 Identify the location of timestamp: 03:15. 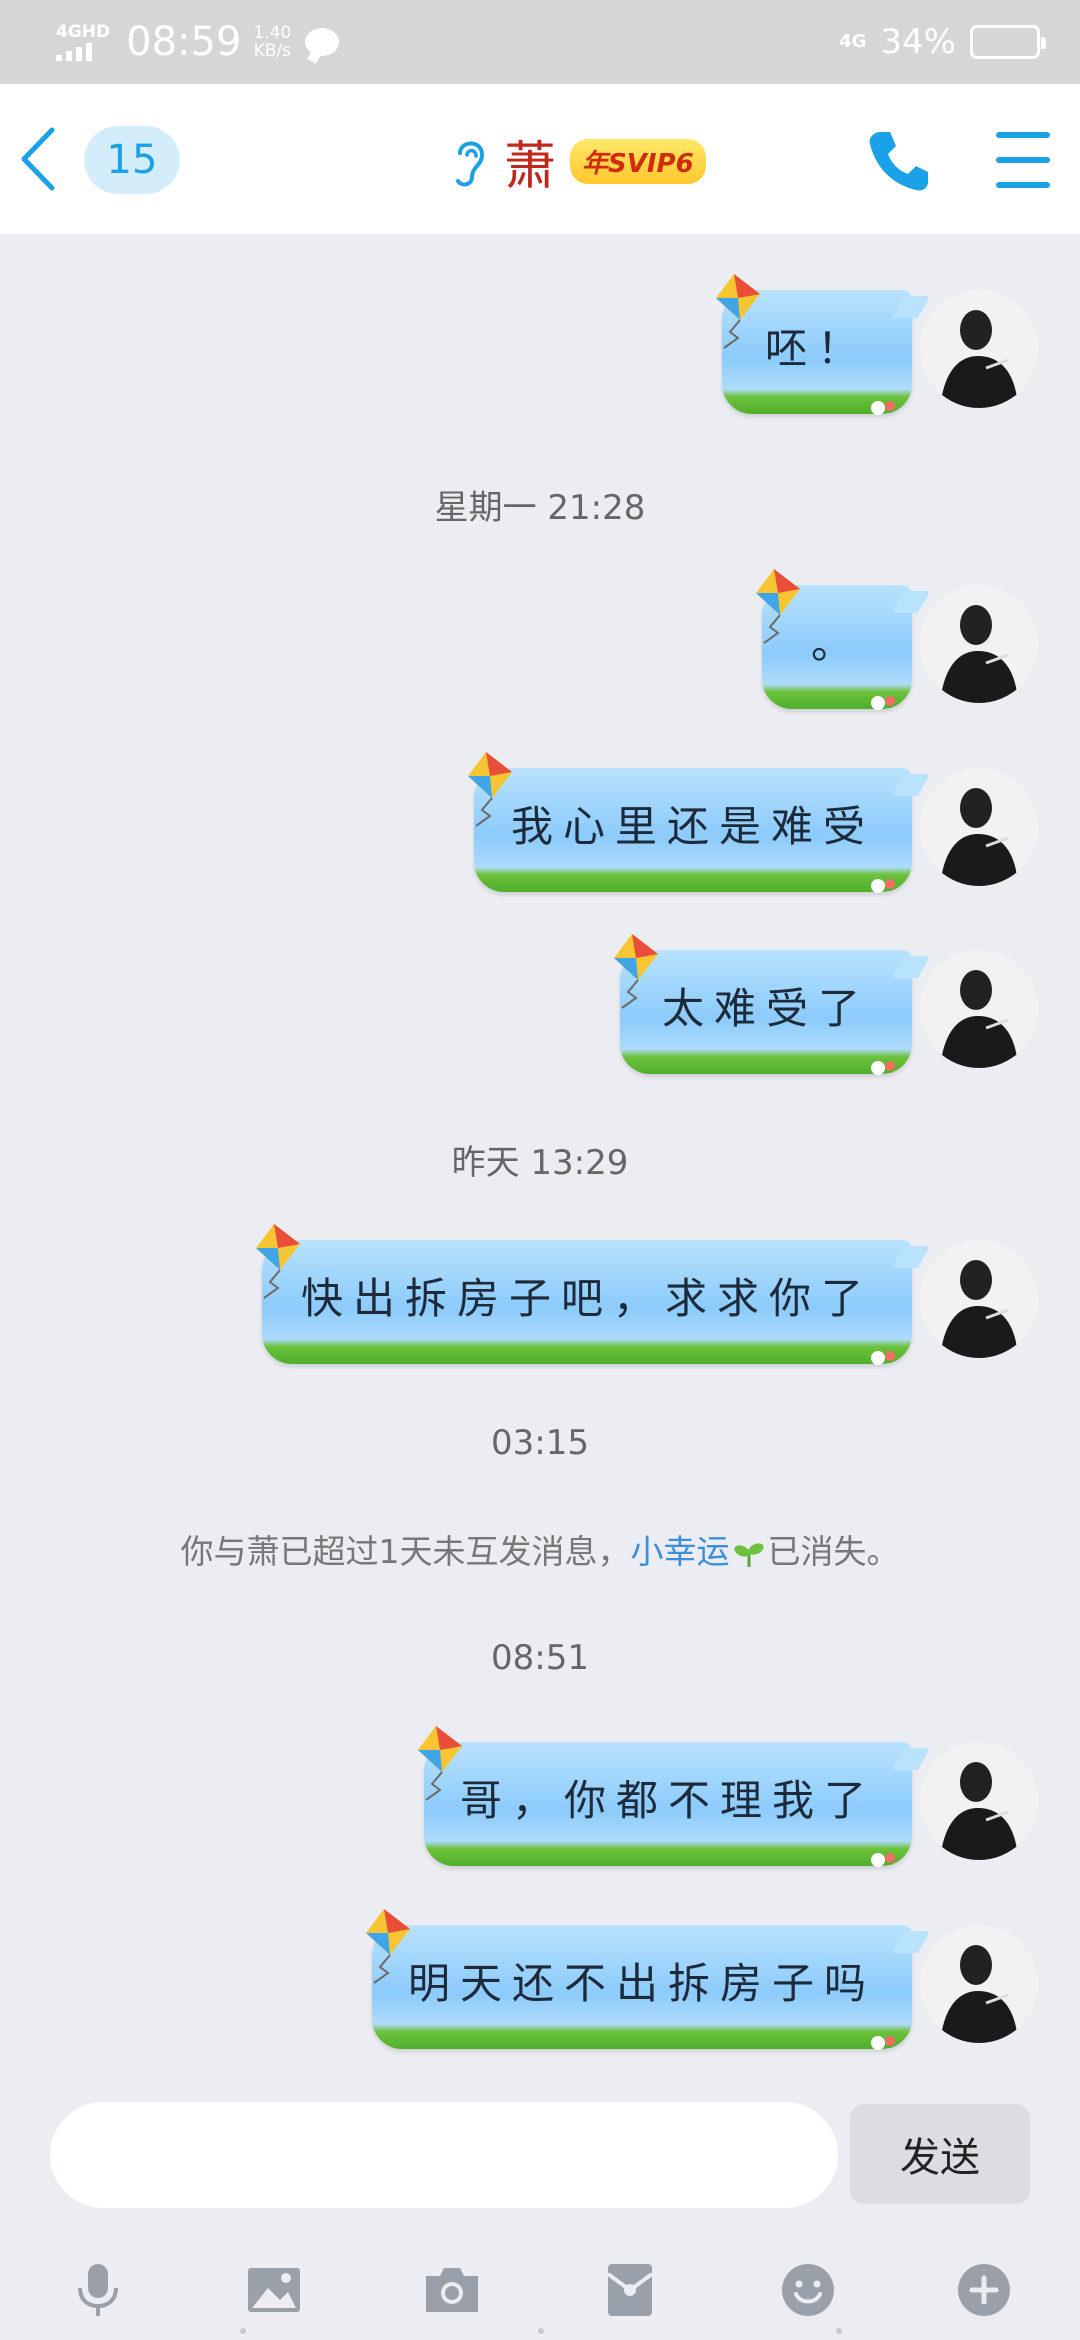
(540, 1443).